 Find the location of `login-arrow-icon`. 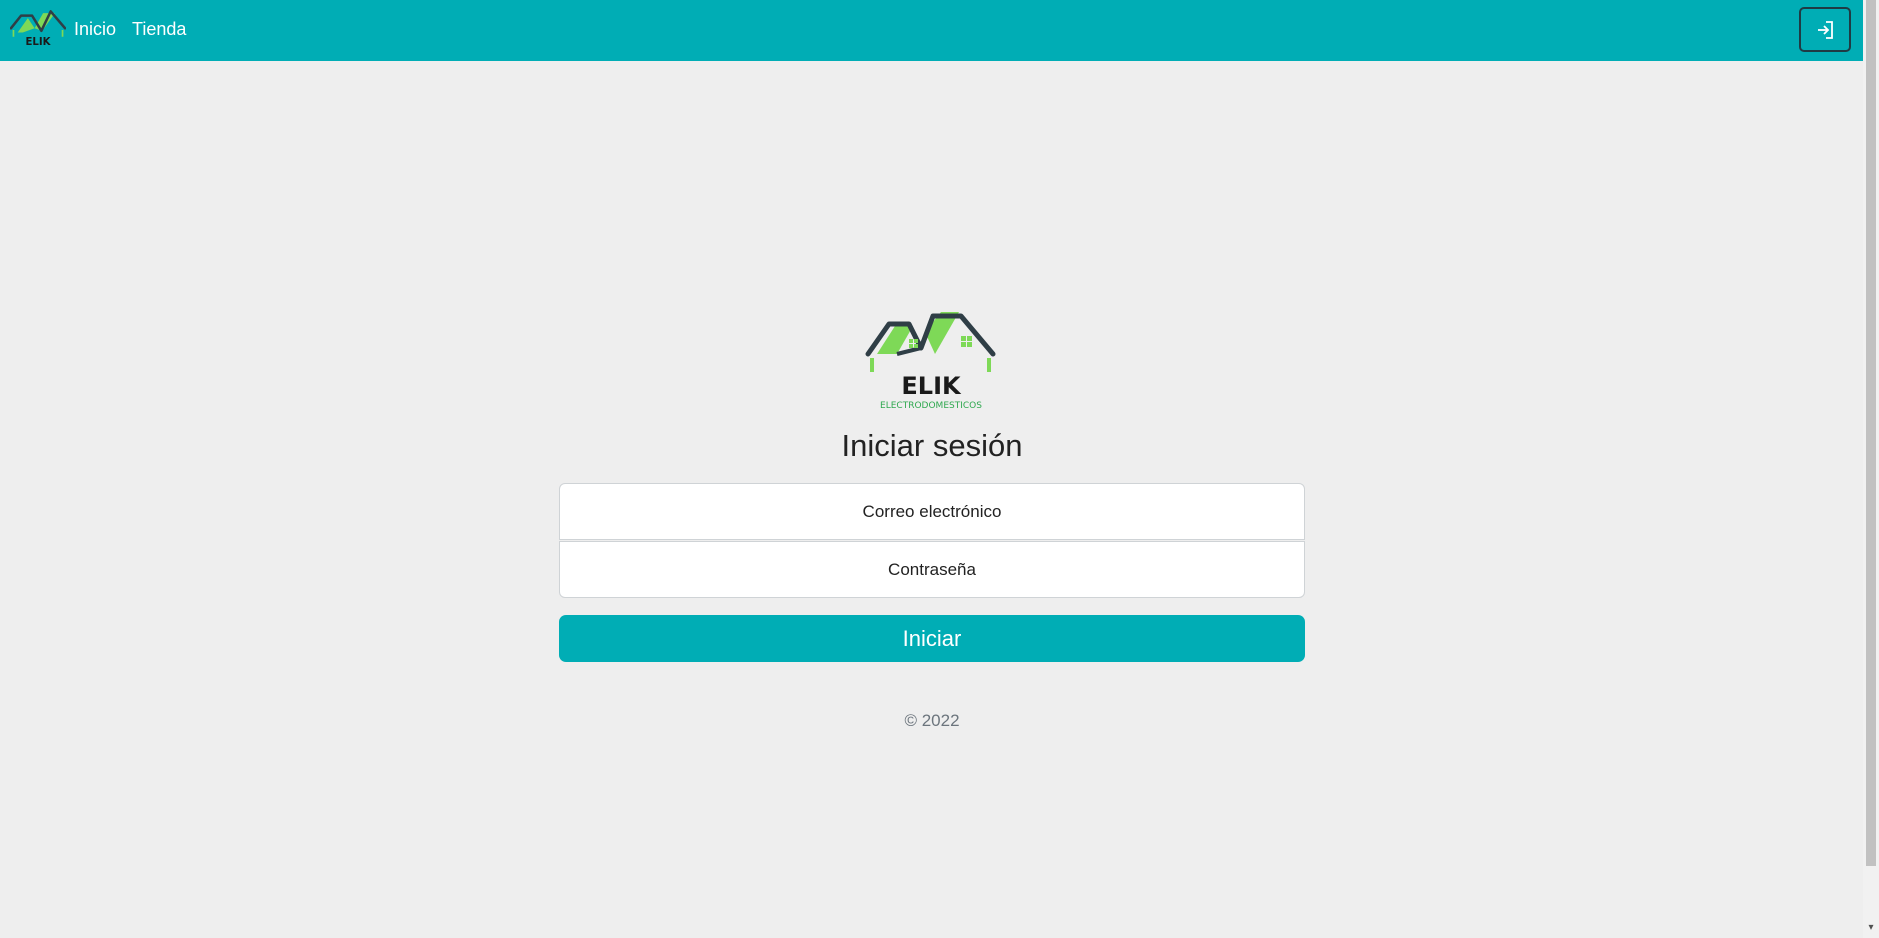

login-arrow-icon is located at coordinates (1825, 29).